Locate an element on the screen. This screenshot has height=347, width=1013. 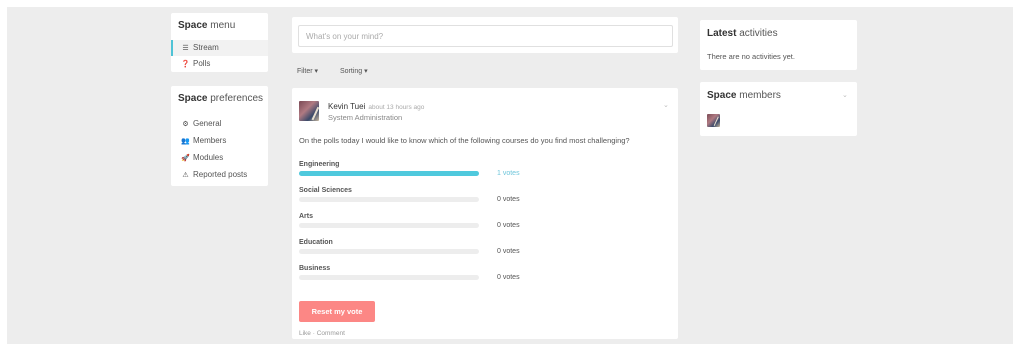
pref-item-members: 👥 Members is located at coordinates (203, 140).